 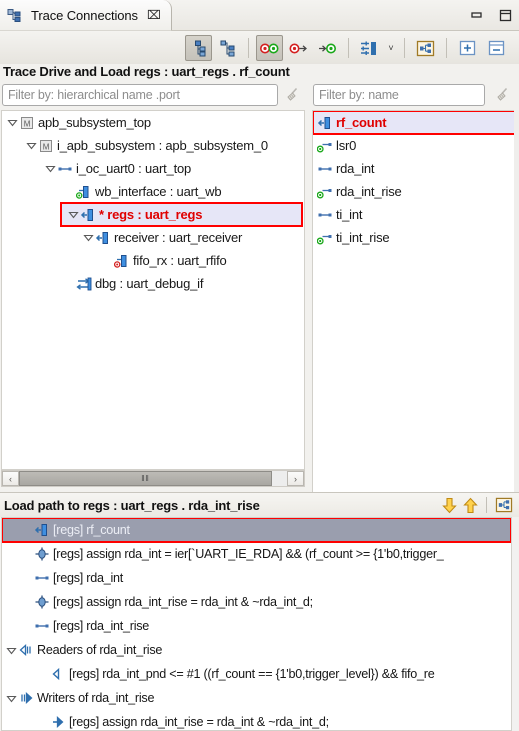 What do you see at coordinates (27, 123) in the screenshot?
I see `module-icon: M` at bounding box center [27, 123].